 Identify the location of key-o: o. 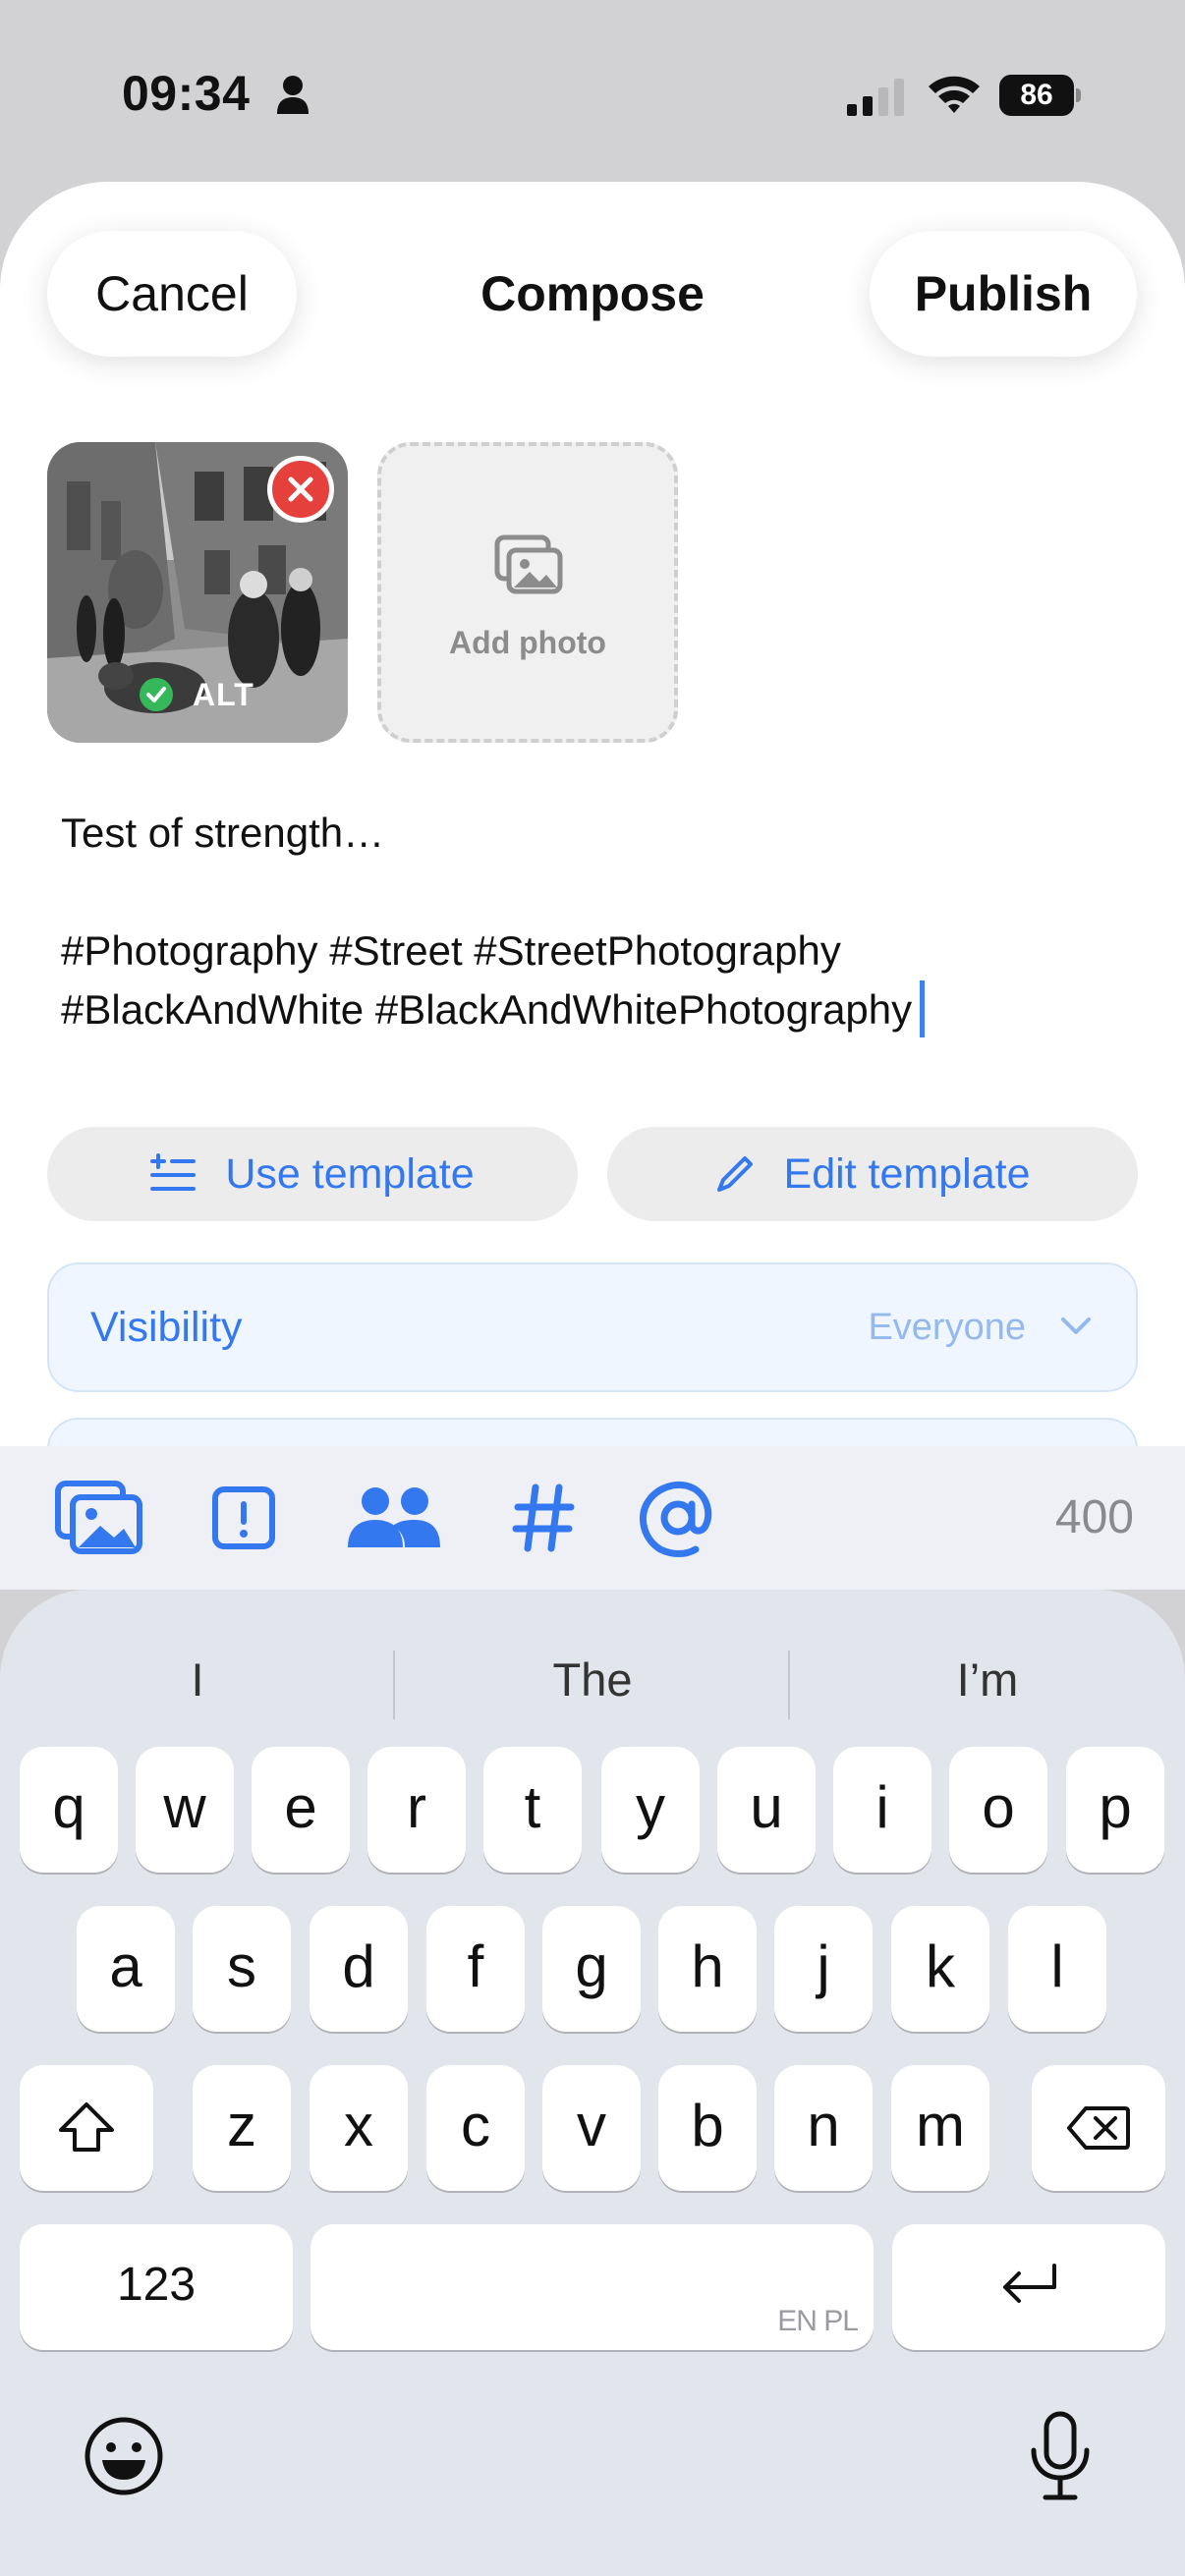
(998, 1810).